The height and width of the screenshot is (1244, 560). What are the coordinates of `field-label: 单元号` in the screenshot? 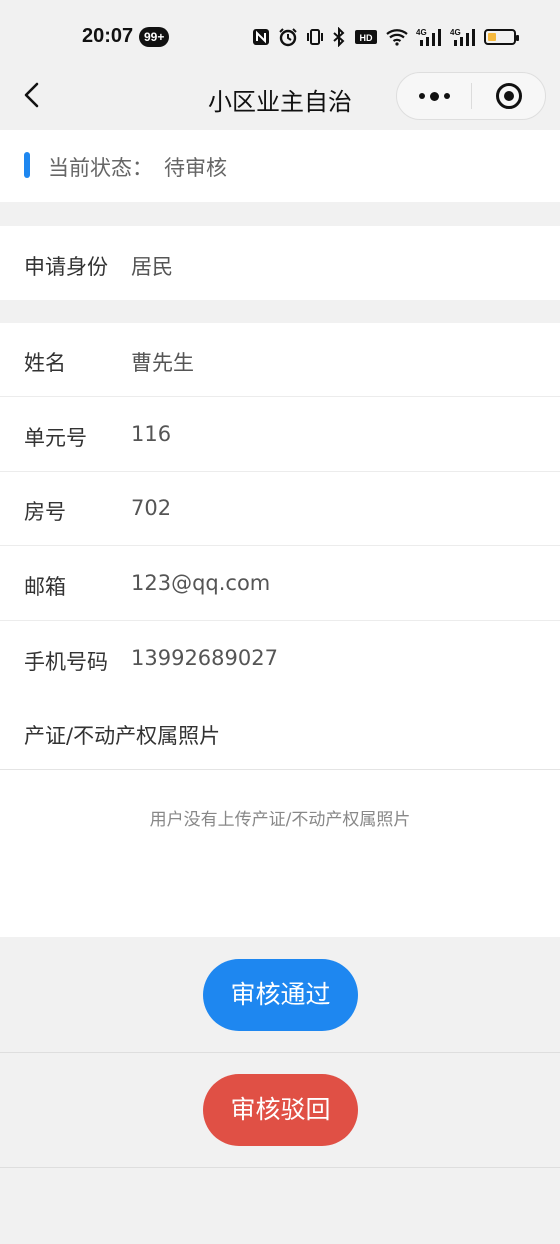 It's located at (55, 438).